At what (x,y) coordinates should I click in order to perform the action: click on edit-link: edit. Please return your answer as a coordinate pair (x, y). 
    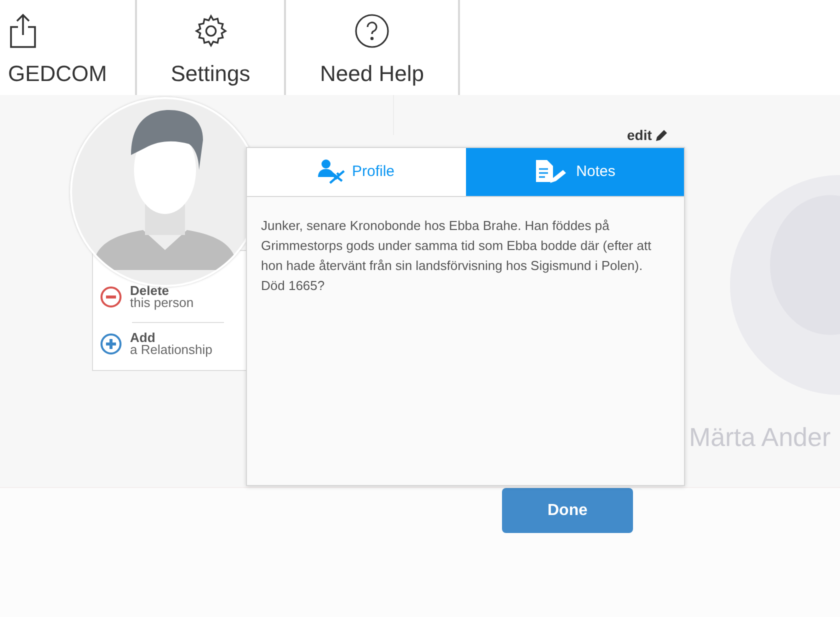
    Looking at the image, I should click on (647, 135).